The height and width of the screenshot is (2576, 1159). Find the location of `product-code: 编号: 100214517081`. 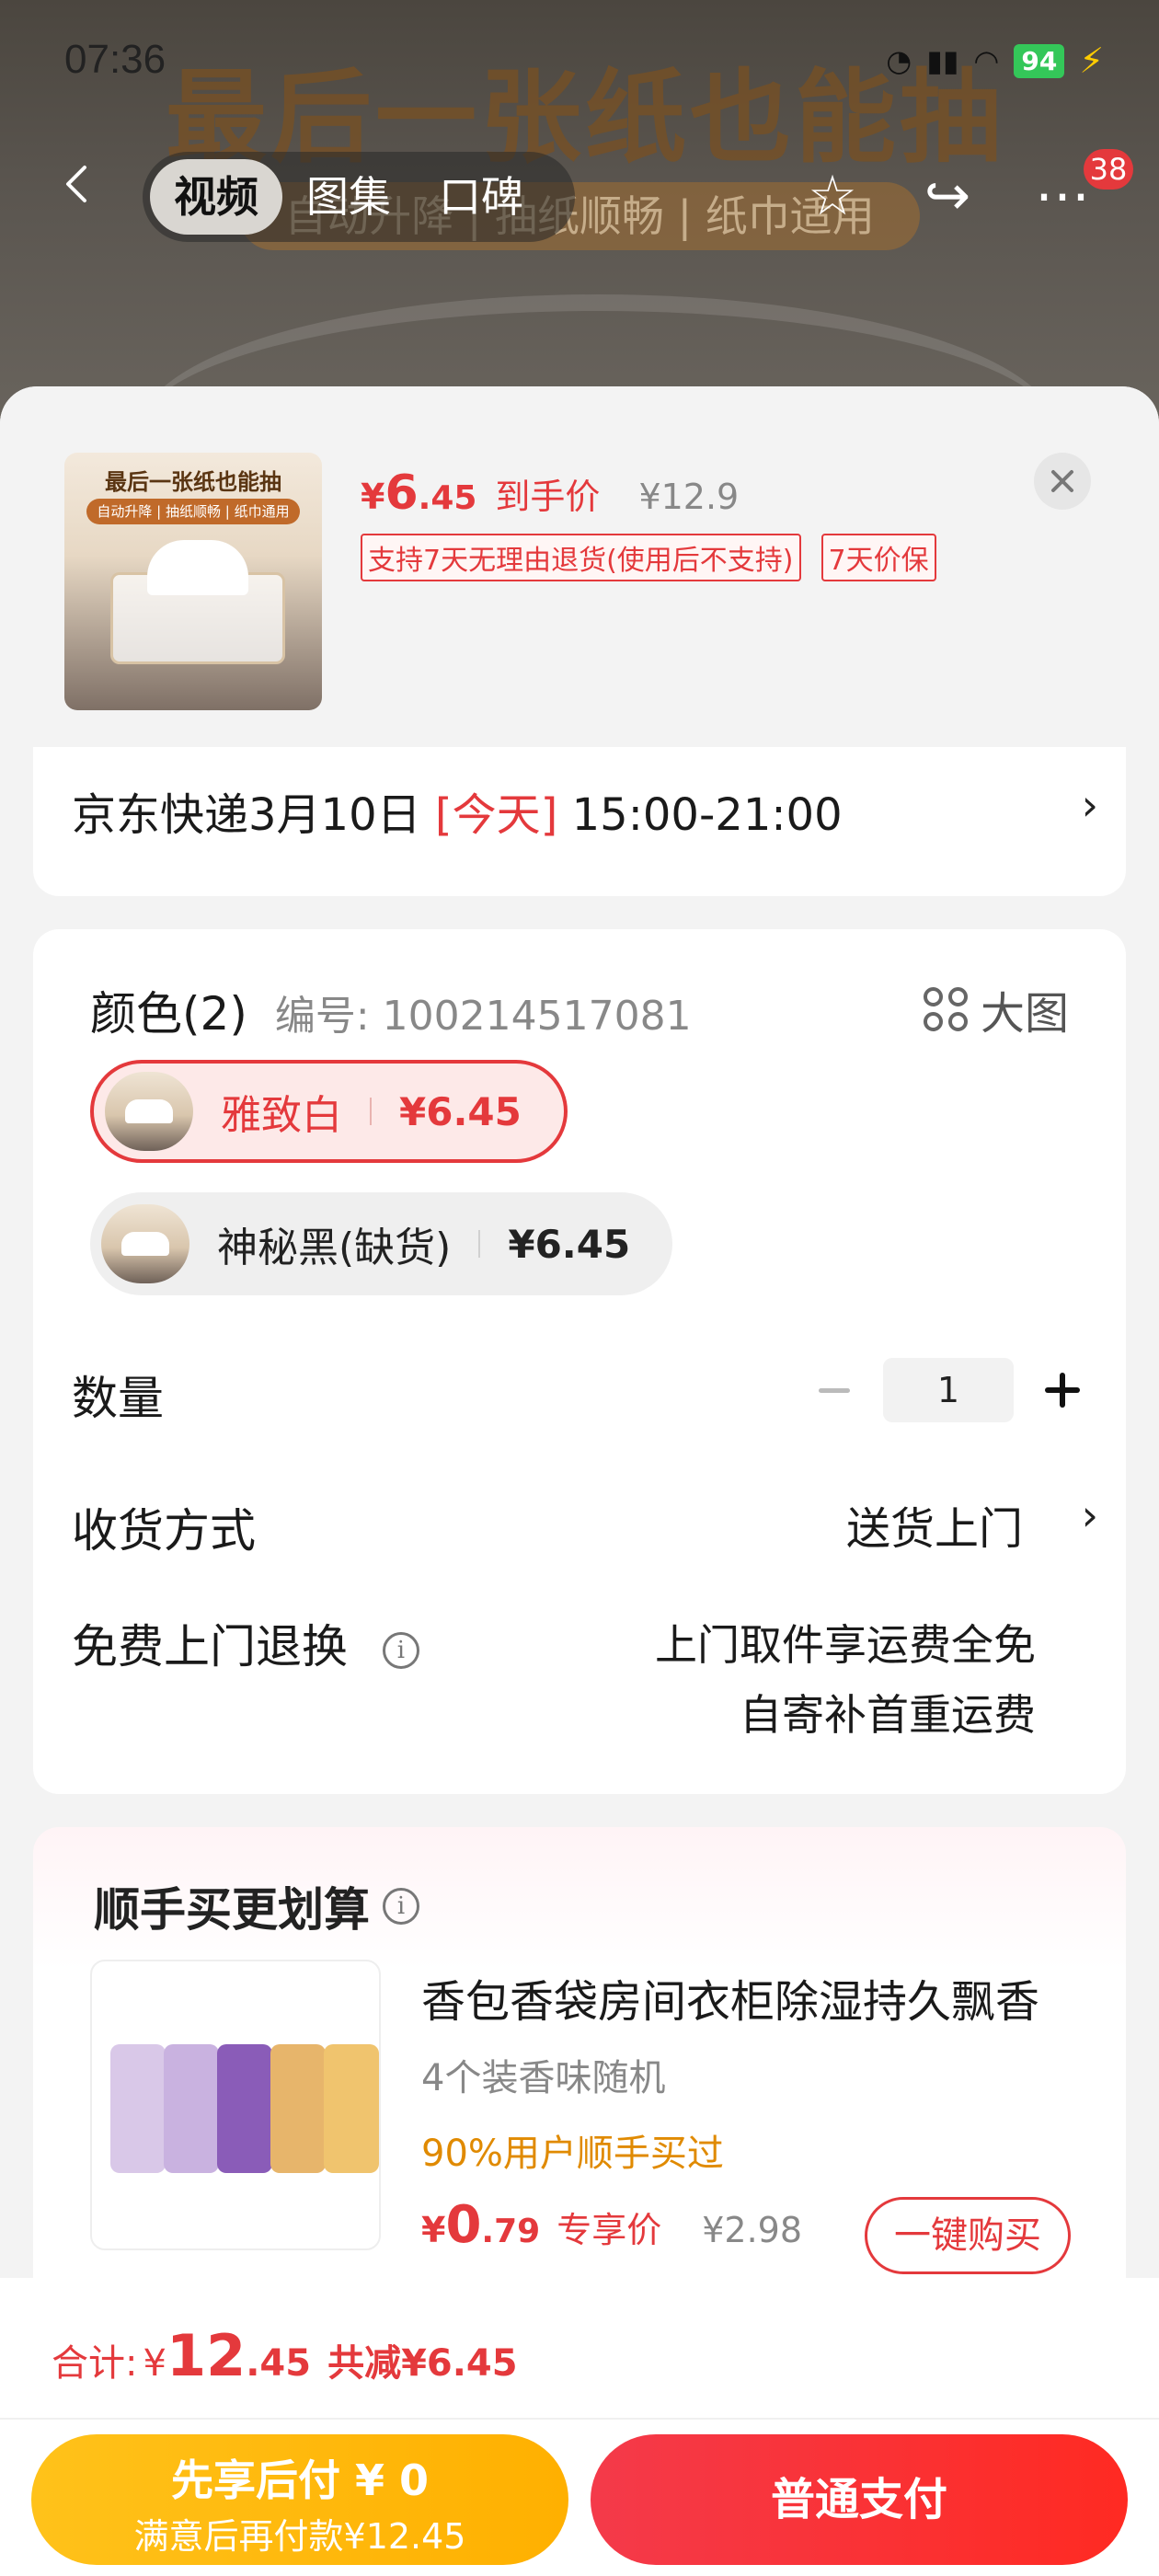

product-code: 编号: 100214517081 is located at coordinates (483, 1016).